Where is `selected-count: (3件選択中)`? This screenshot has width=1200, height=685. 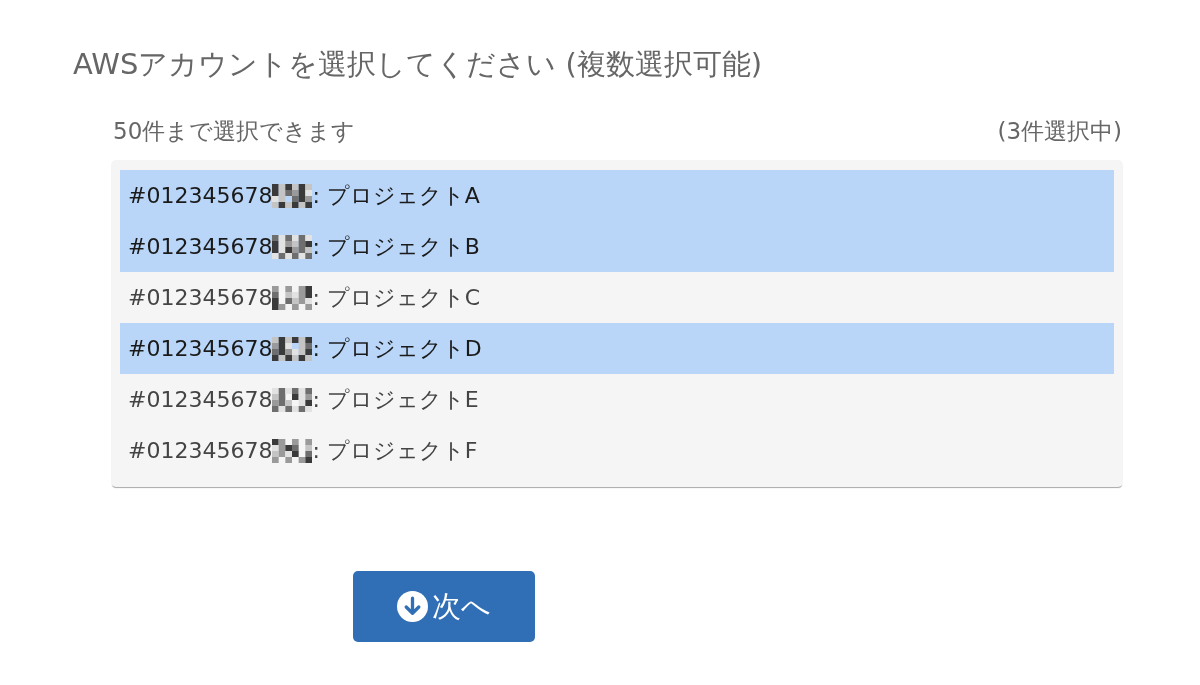
selected-count: (3件選択中) is located at coordinates (1059, 131).